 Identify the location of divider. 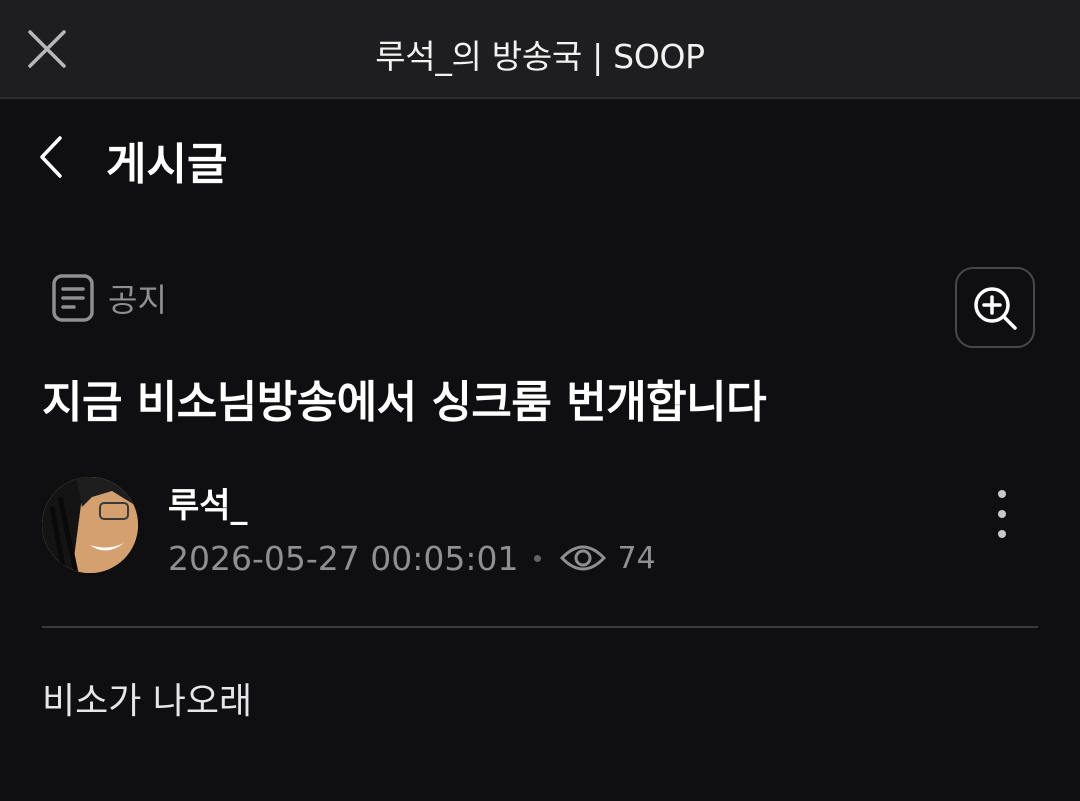
(540, 627).